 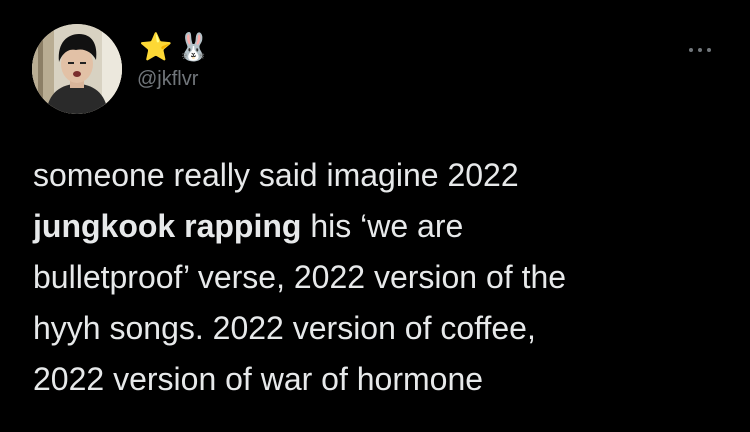 I want to click on avatar, so click(x=77, y=69).